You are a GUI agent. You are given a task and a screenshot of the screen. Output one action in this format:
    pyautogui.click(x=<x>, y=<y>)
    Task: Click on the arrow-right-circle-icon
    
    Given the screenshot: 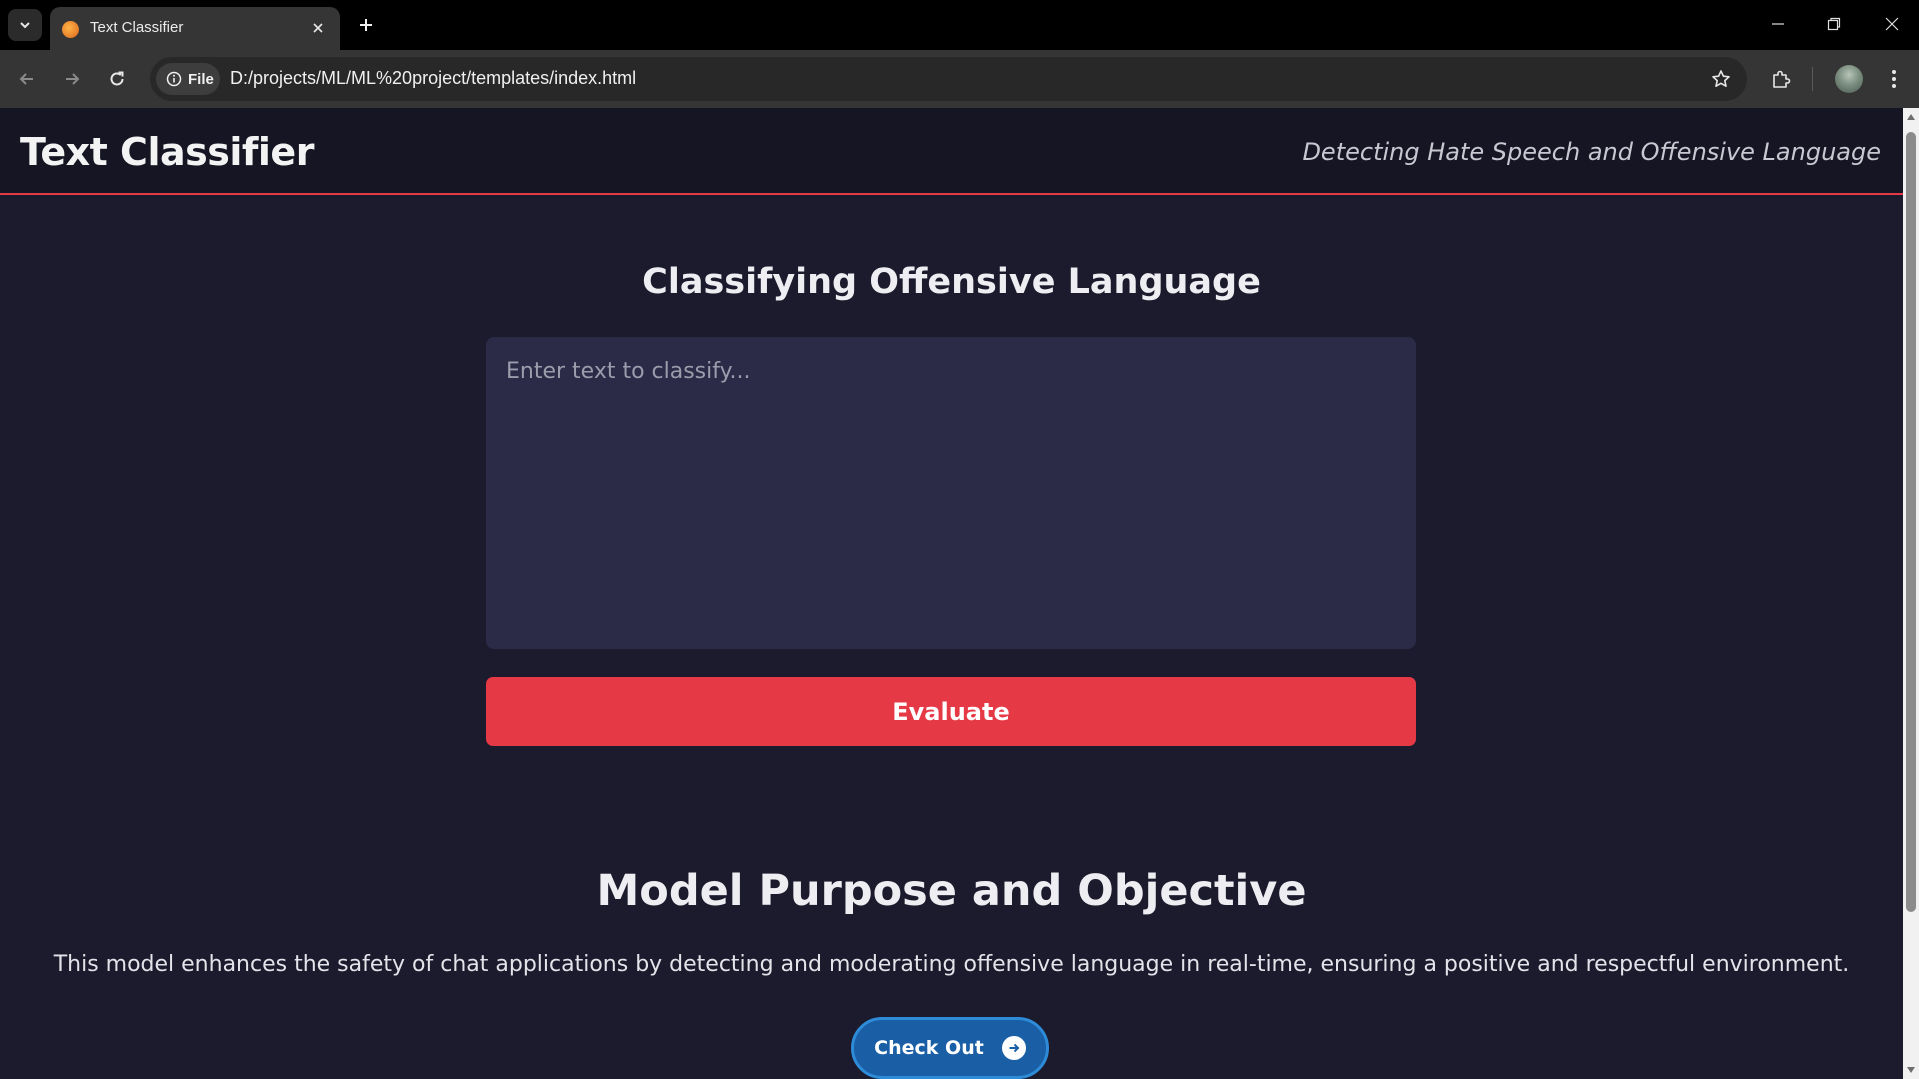 What is the action you would take?
    pyautogui.click(x=1013, y=1048)
    